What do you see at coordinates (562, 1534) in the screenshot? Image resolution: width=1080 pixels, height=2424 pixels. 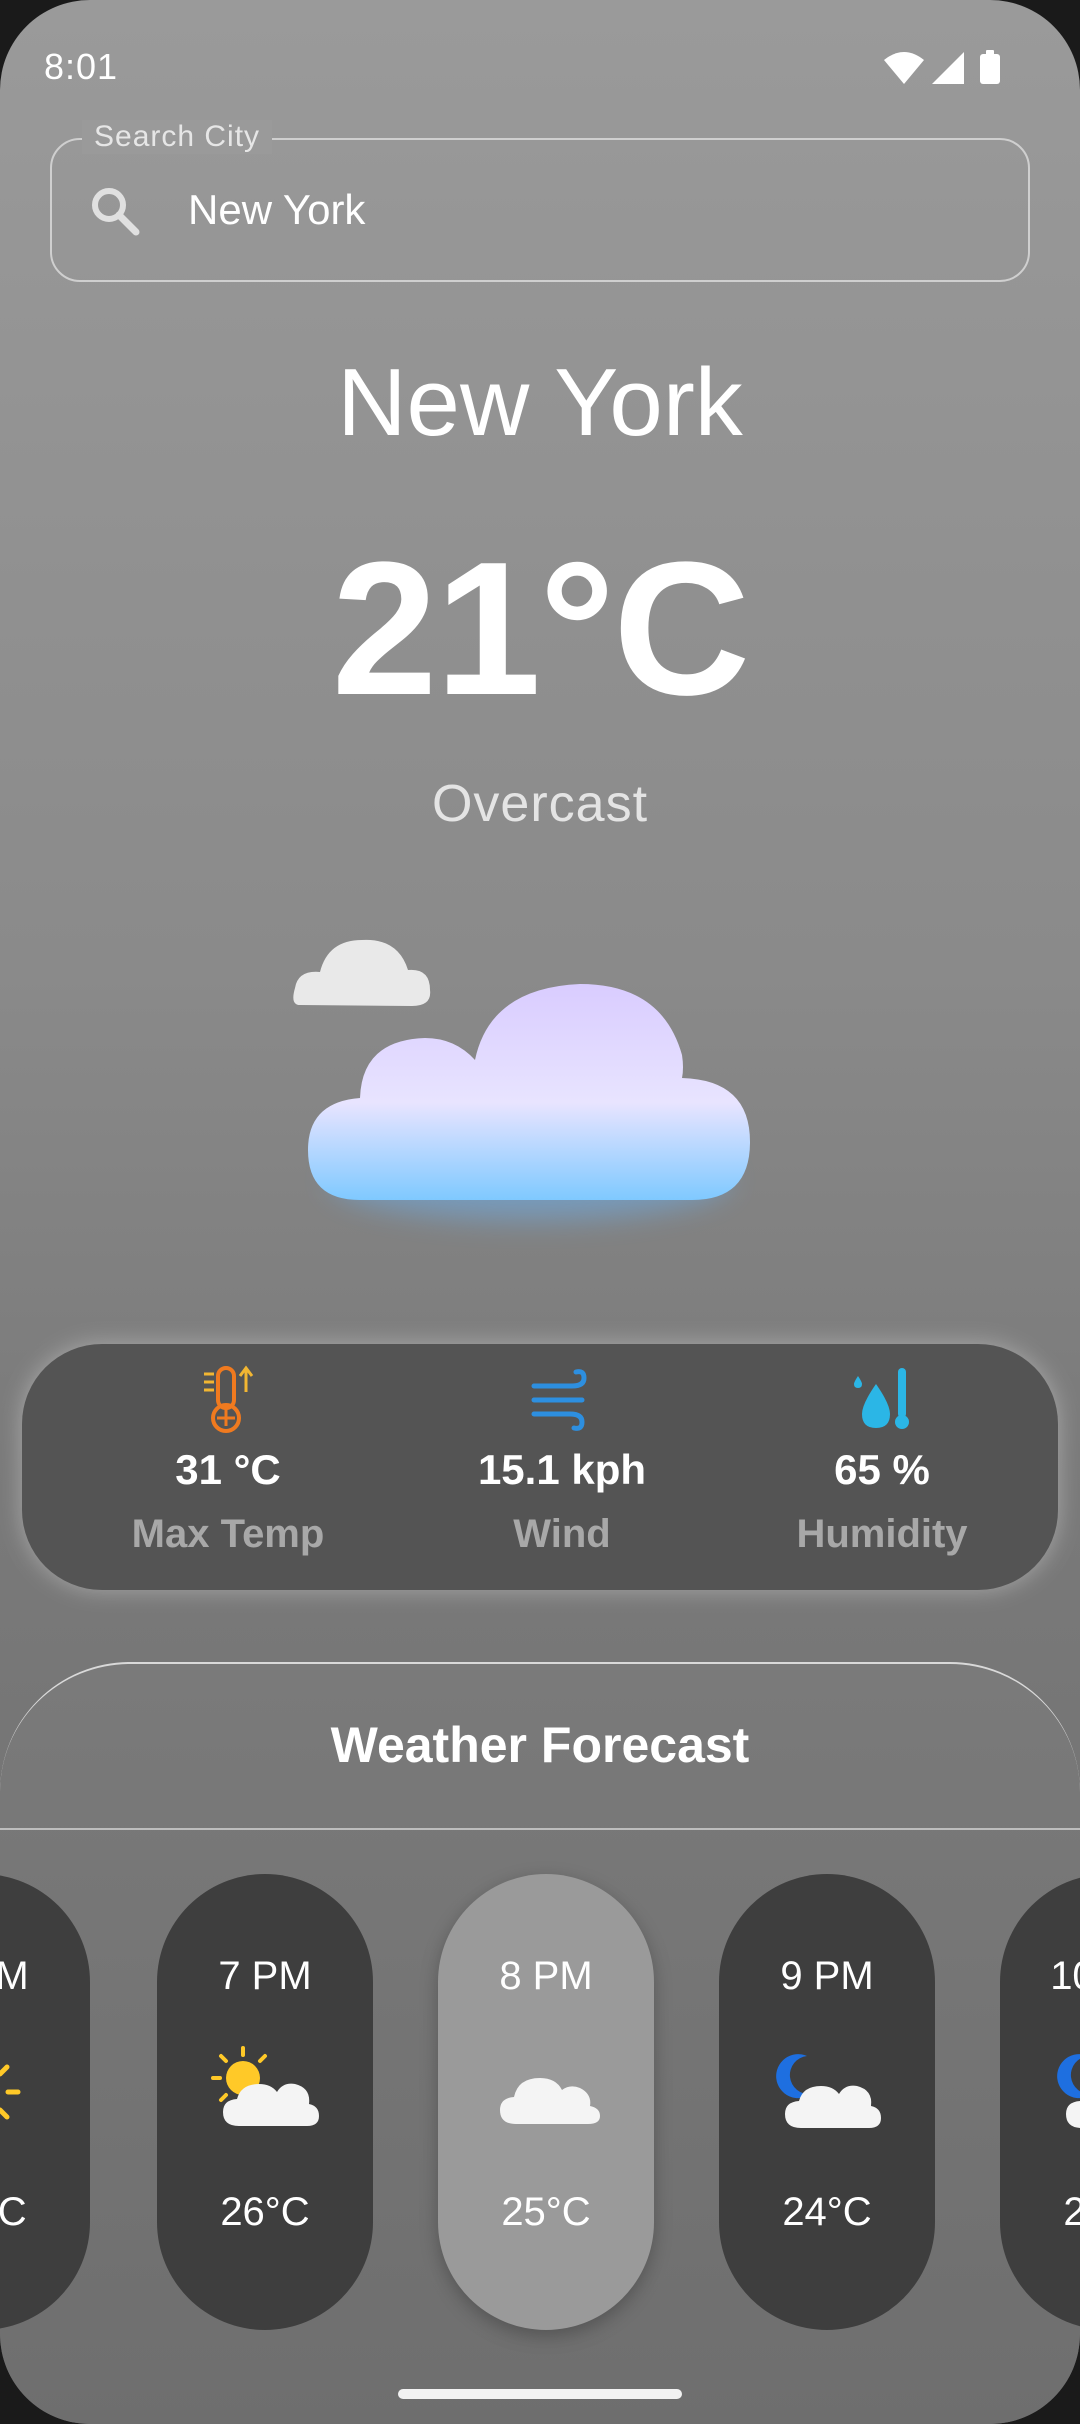 I see `wind-label: Wind` at bounding box center [562, 1534].